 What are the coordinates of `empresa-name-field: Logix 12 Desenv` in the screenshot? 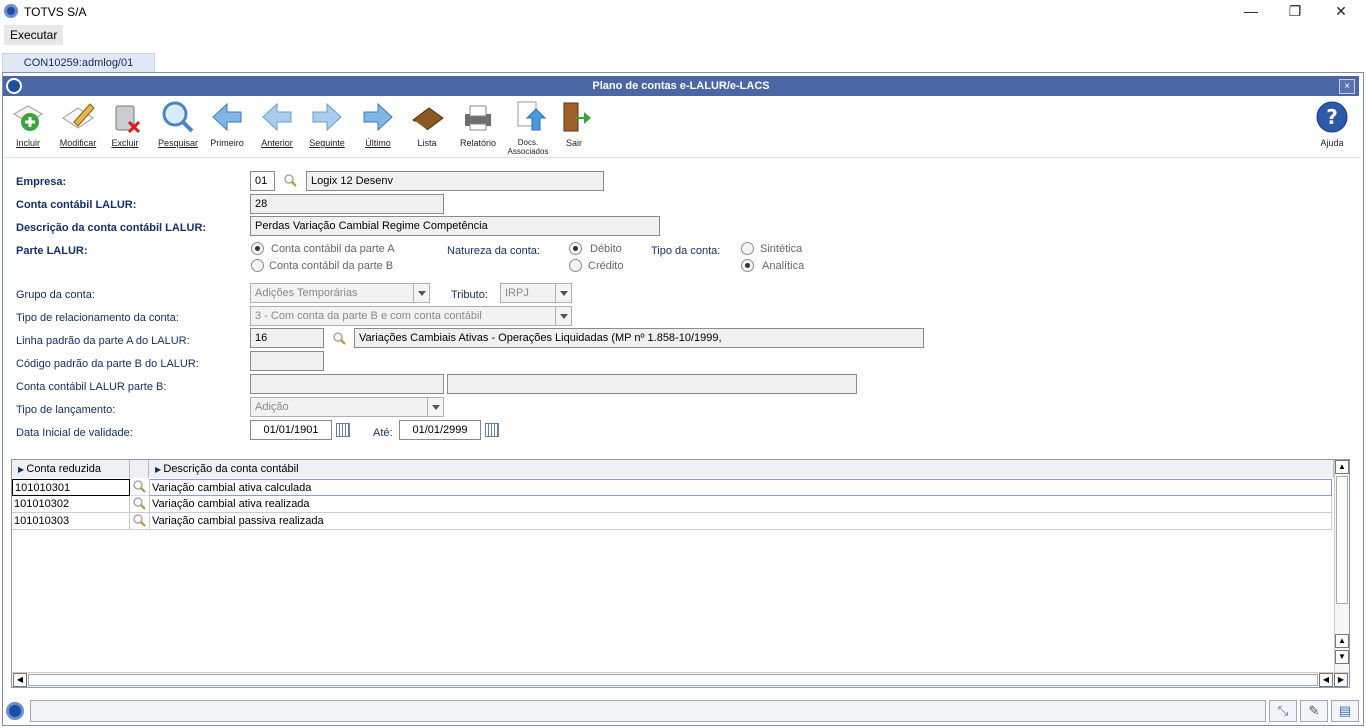 It's located at (455, 181).